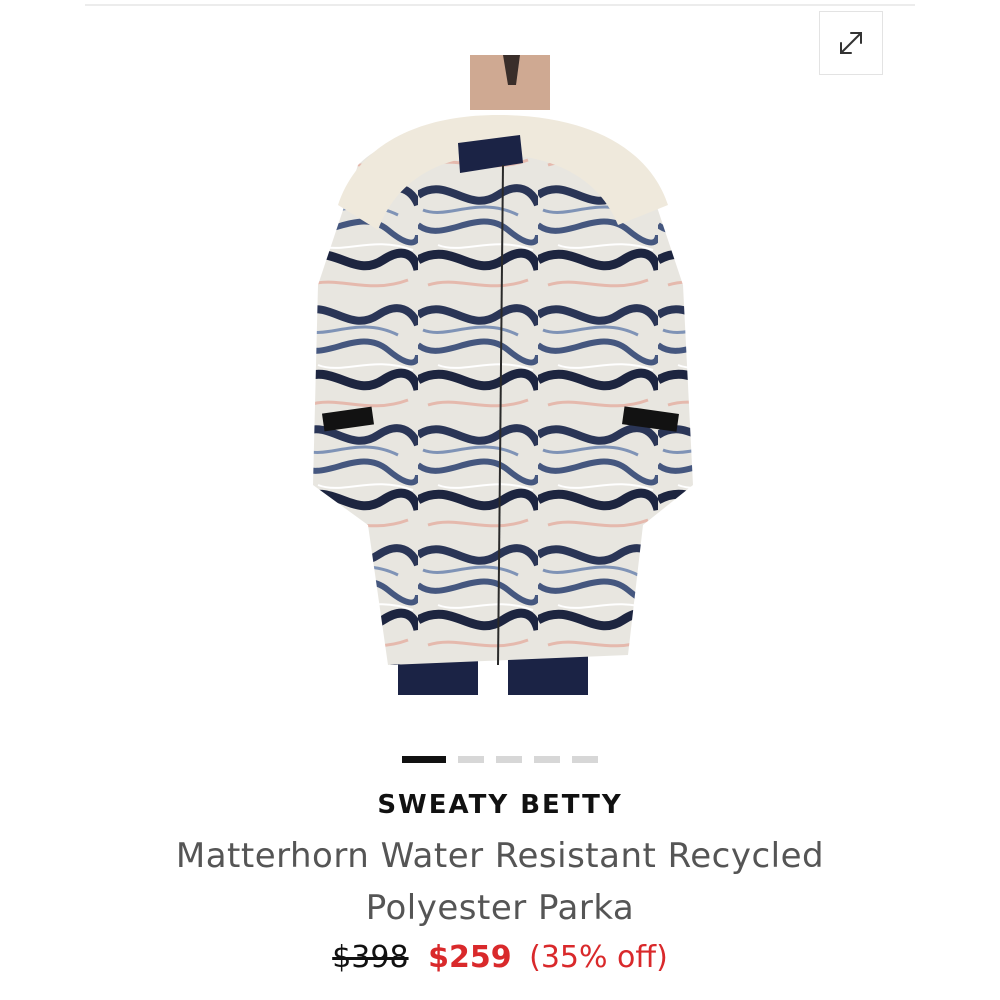  I want to click on expand-image-button, so click(851, 43).